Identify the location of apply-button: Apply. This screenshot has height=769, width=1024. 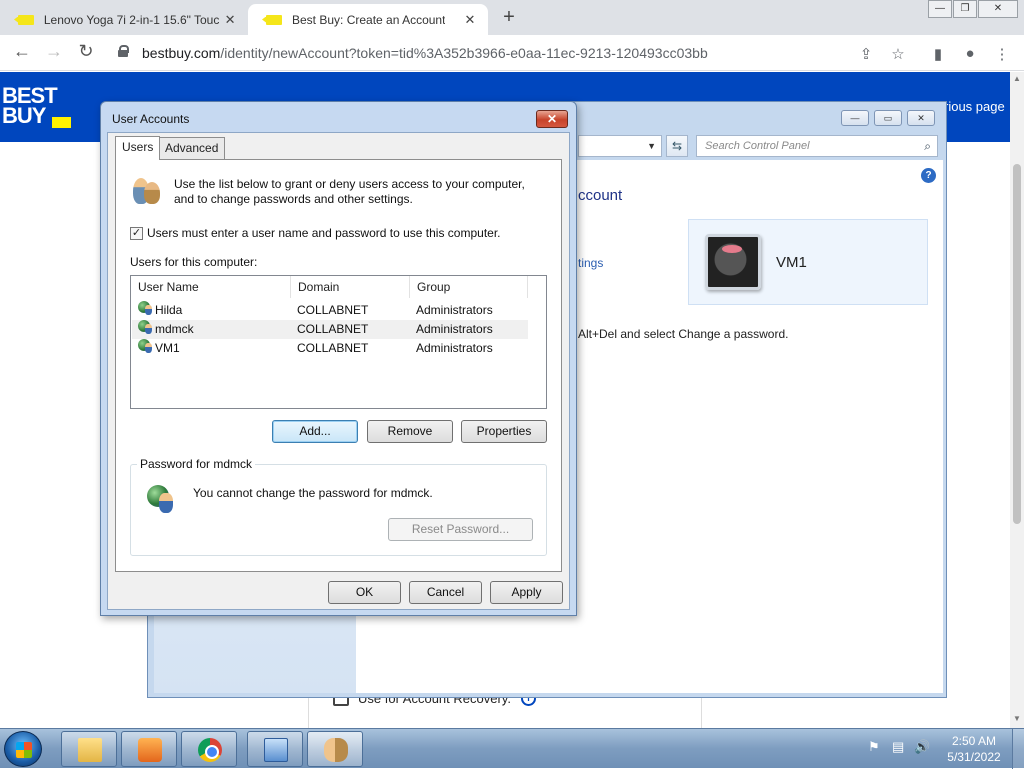
(526, 592).